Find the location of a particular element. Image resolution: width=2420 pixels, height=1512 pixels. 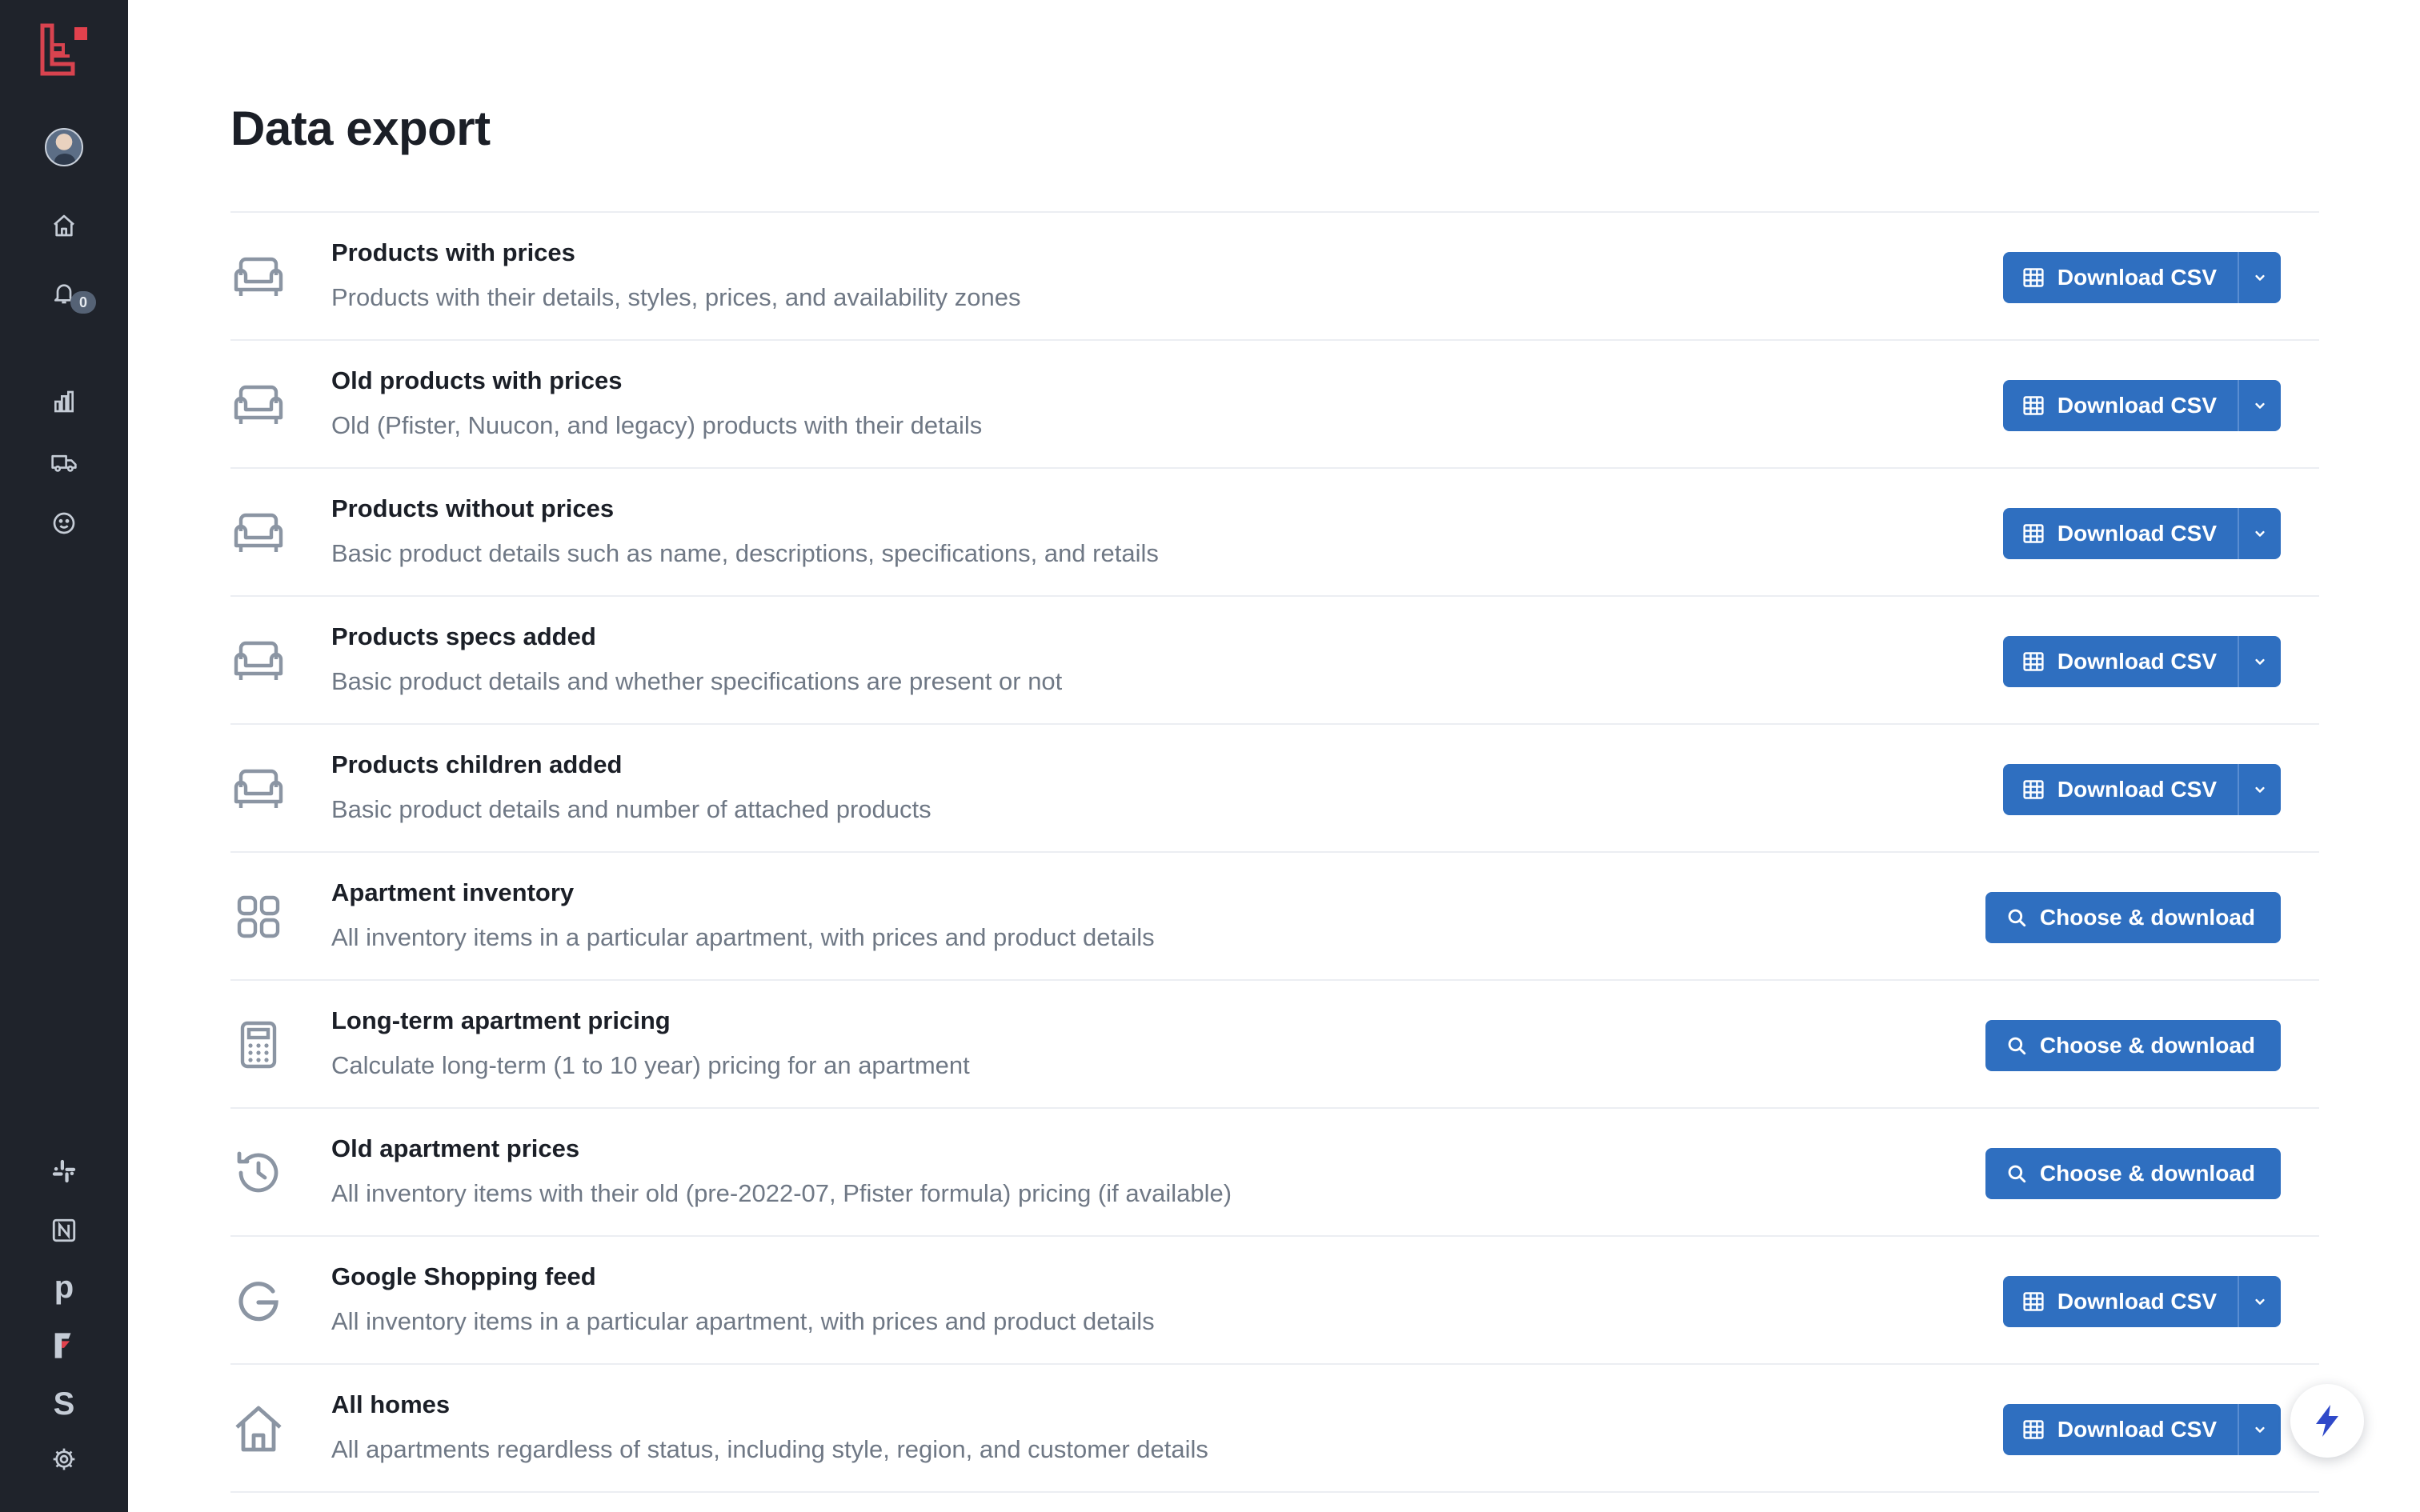

grid-icon is located at coordinates (258, 917).